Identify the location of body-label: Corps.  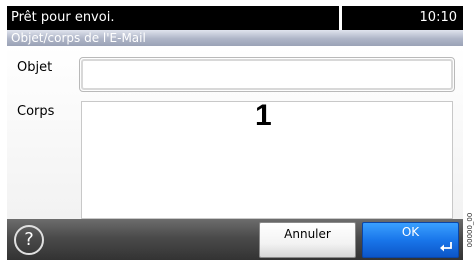
(36, 111).